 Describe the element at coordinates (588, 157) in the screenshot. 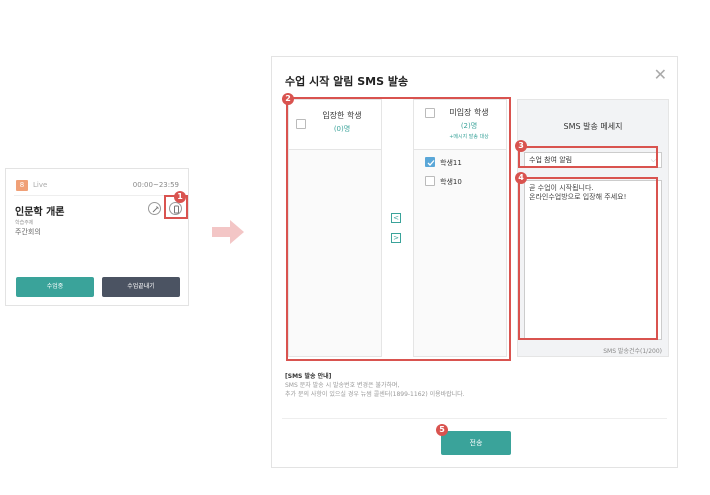

I see `highlight-template-select` at that location.